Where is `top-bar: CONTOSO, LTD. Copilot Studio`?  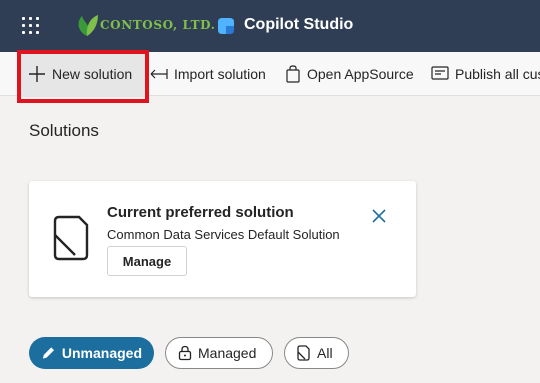 top-bar: CONTOSO, LTD. Copilot Studio is located at coordinates (270, 26).